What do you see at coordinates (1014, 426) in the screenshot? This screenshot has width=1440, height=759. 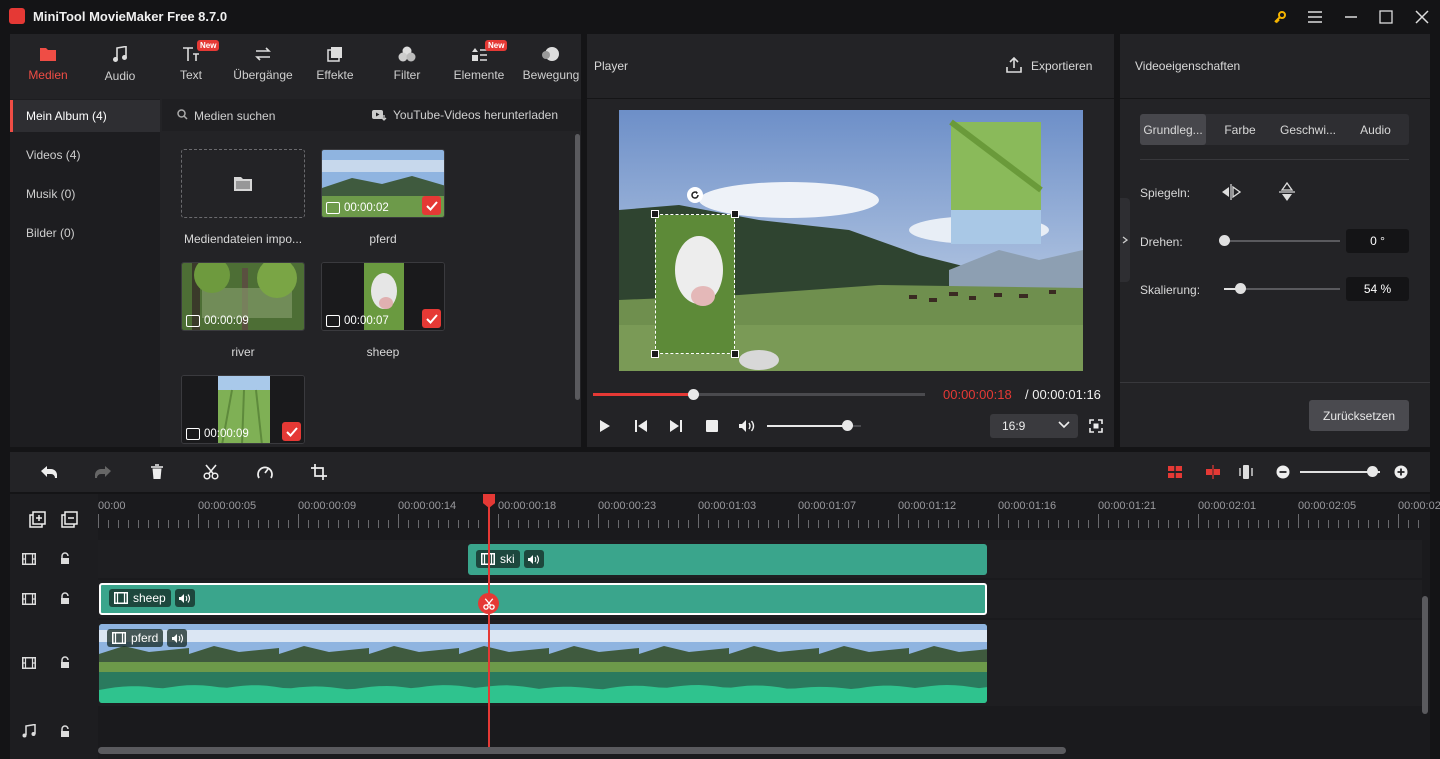 I see `aspect-ratio-value: 16:9` at bounding box center [1014, 426].